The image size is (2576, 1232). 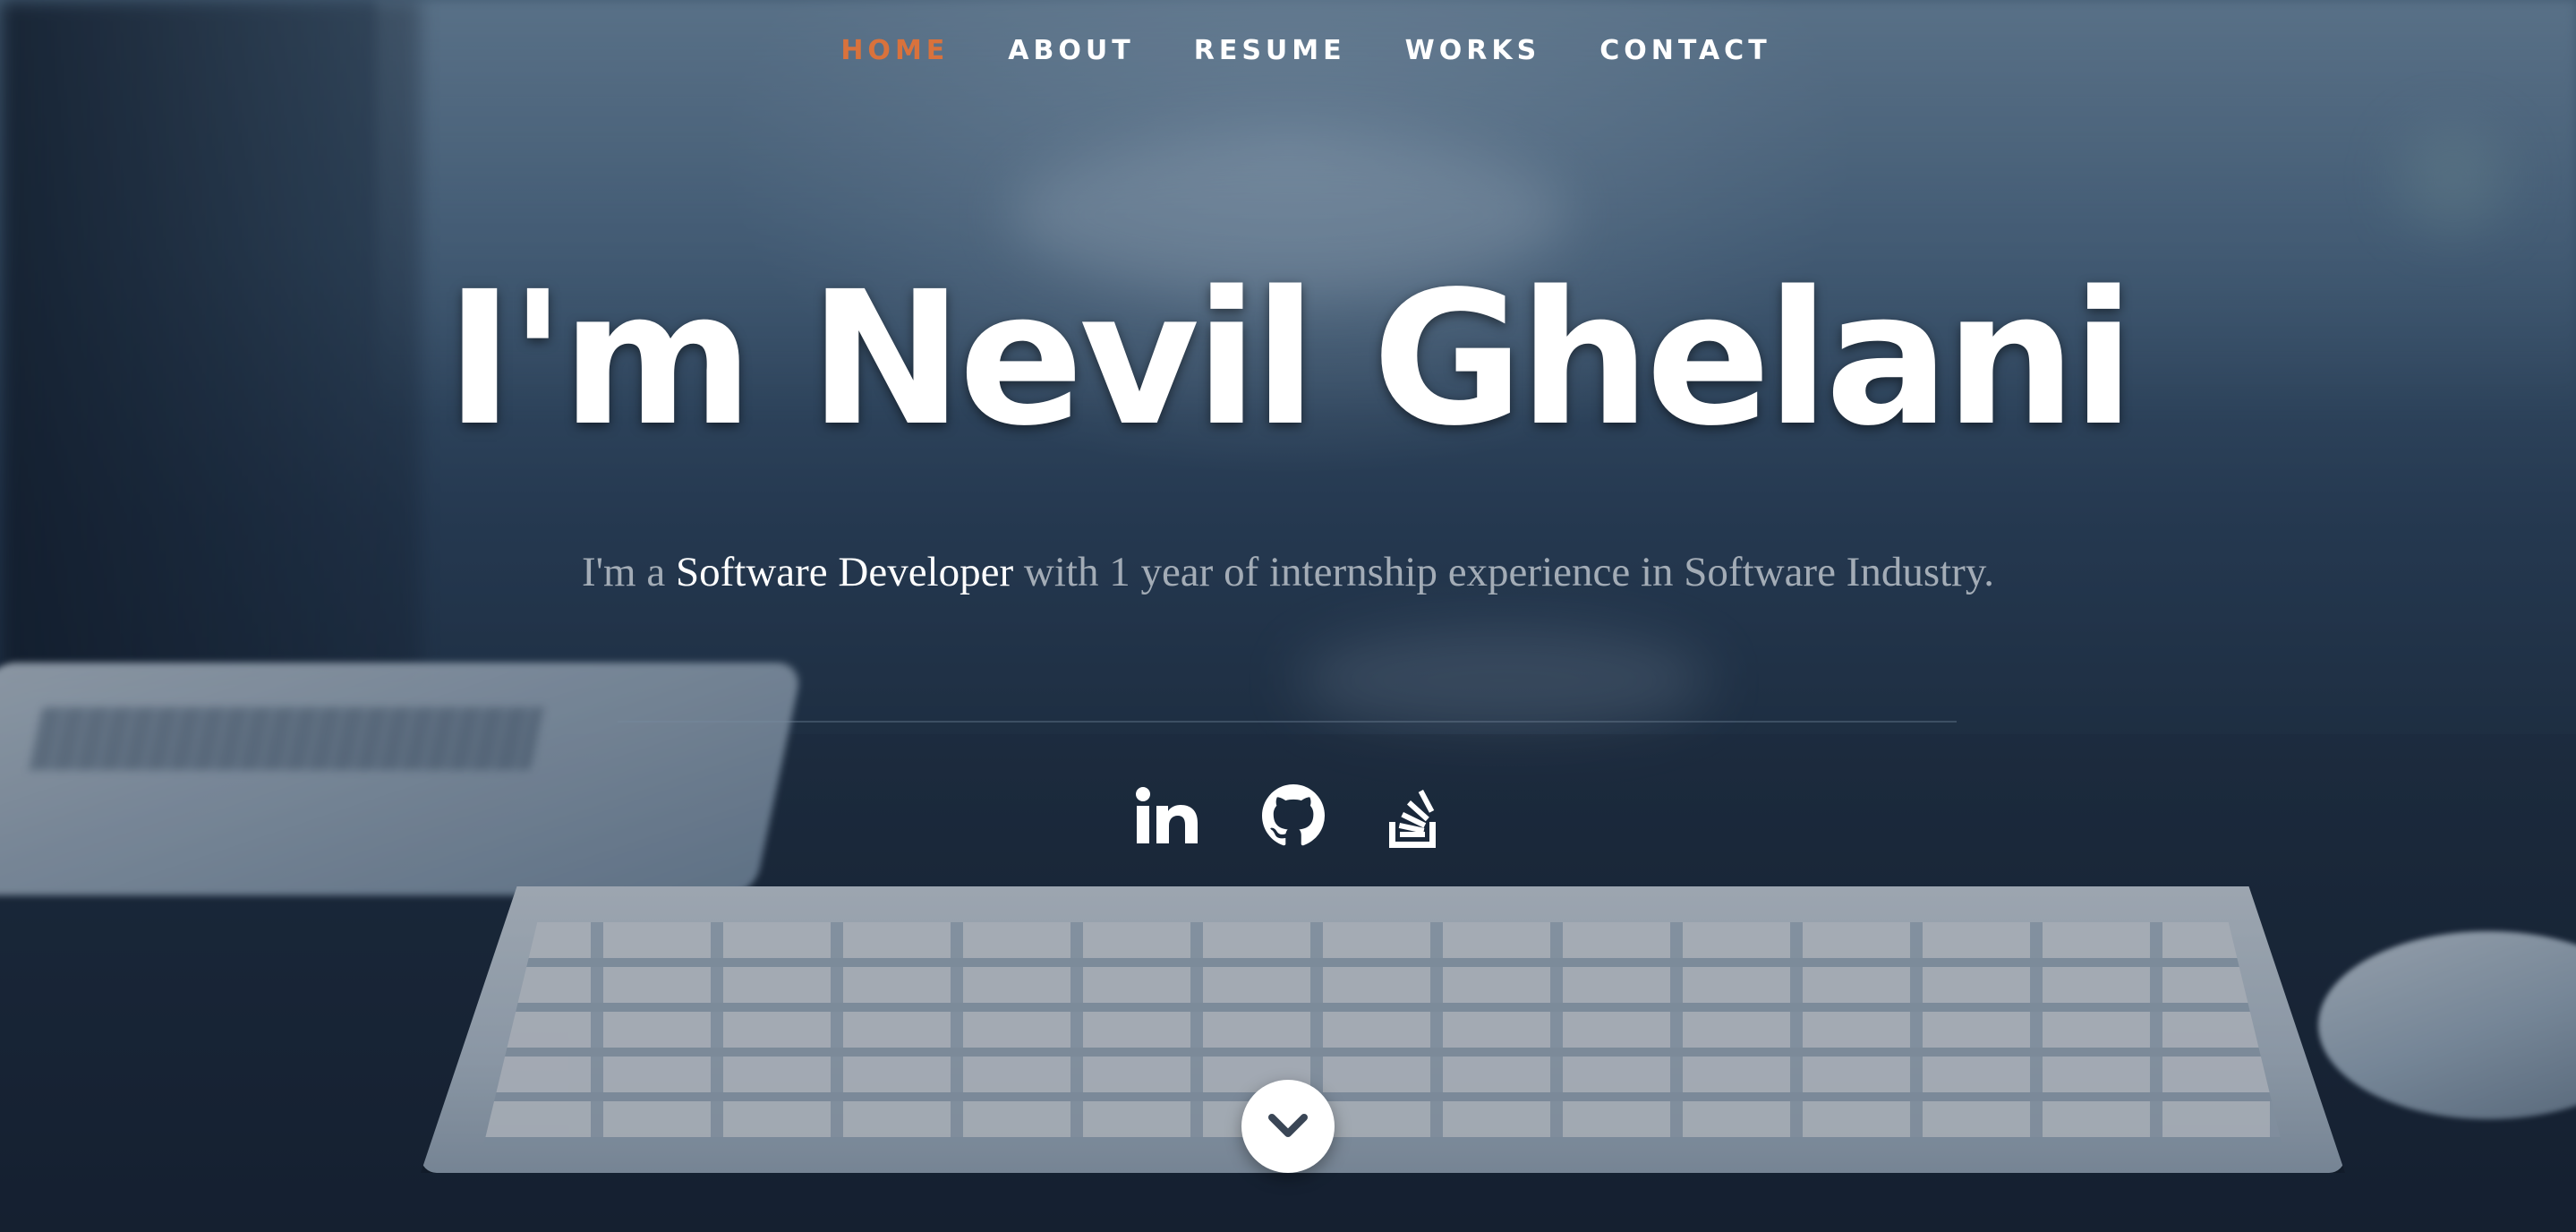 I want to click on stackoverflow-icon, so click(x=1412, y=819).